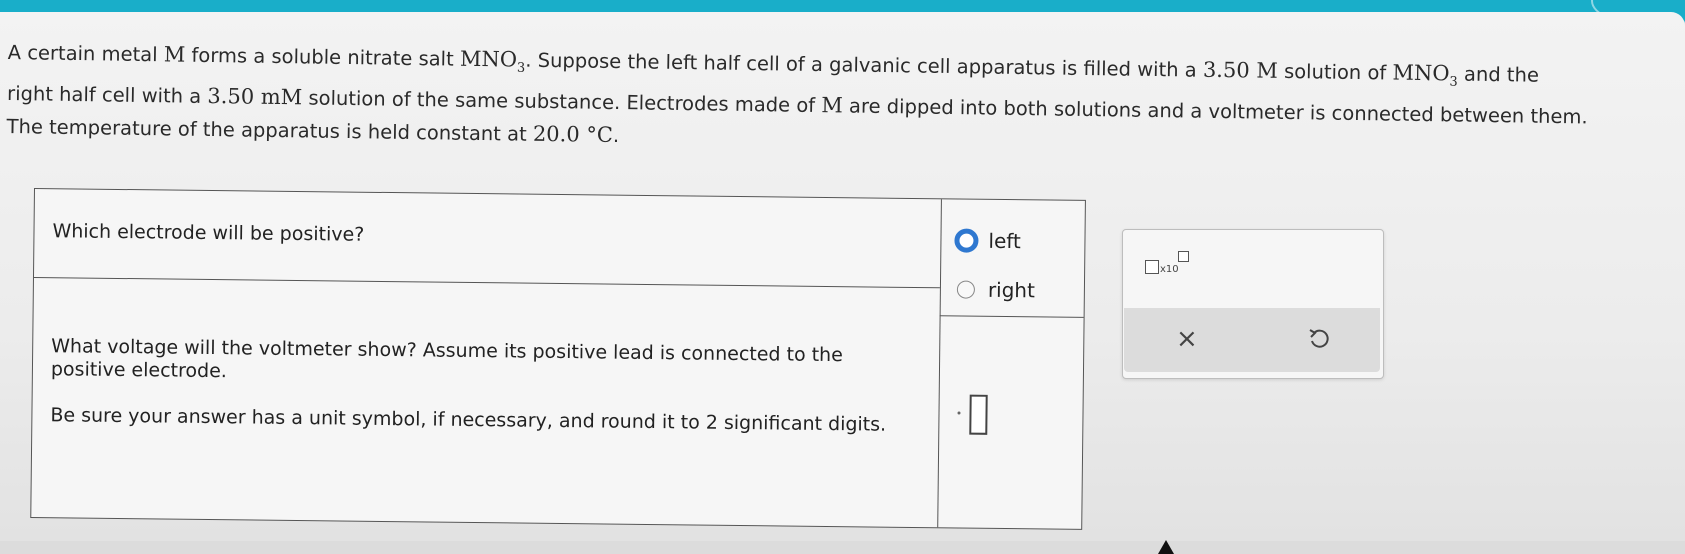  What do you see at coordinates (1169, 269) in the screenshot?
I see `sci-x10-label: x10` at bounding box center [1169, 269].